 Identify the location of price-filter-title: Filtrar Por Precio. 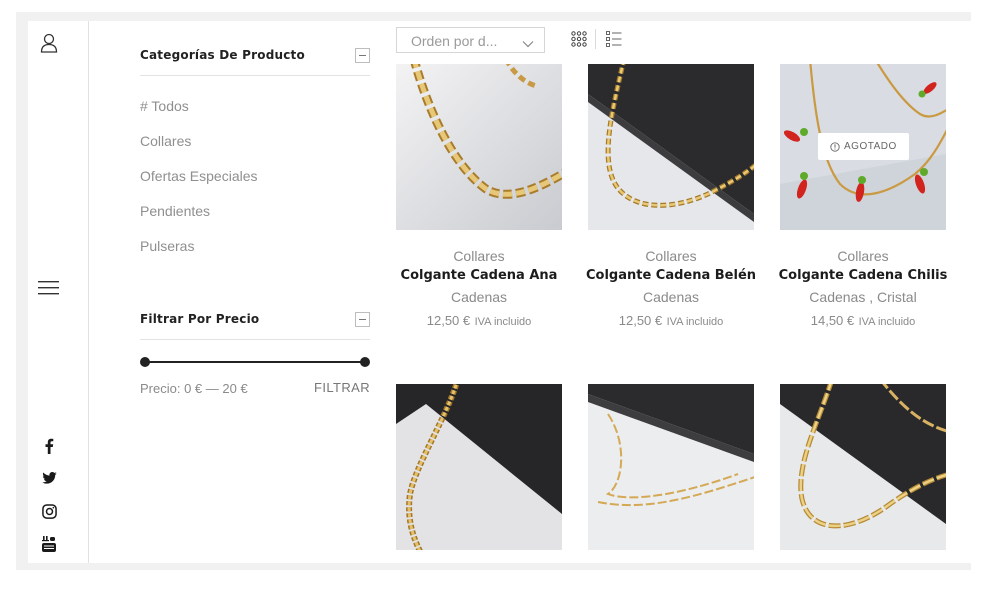
(200, 319).